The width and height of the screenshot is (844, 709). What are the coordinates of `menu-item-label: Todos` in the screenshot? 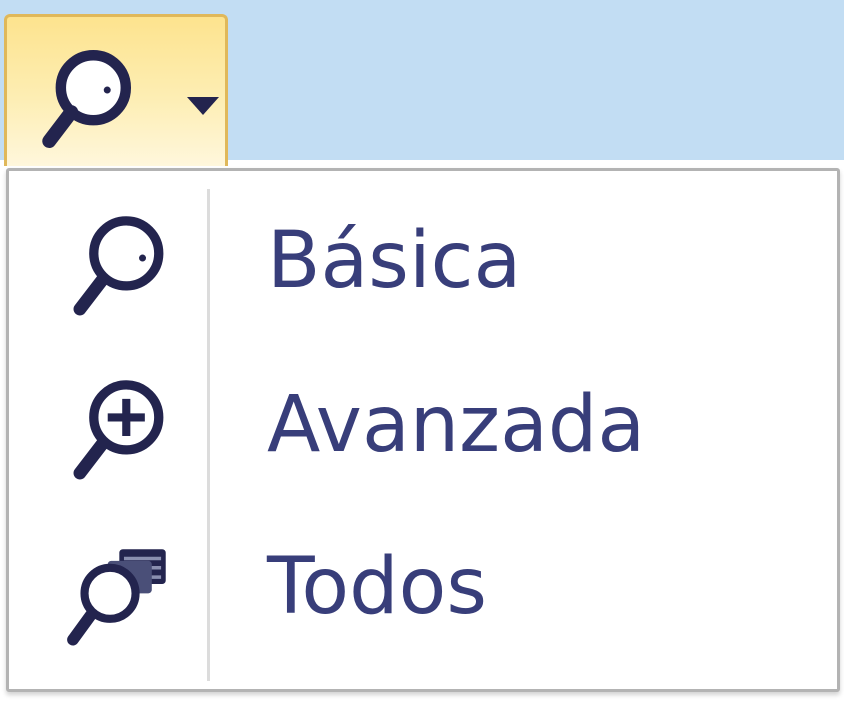 It's located at (377, 587).